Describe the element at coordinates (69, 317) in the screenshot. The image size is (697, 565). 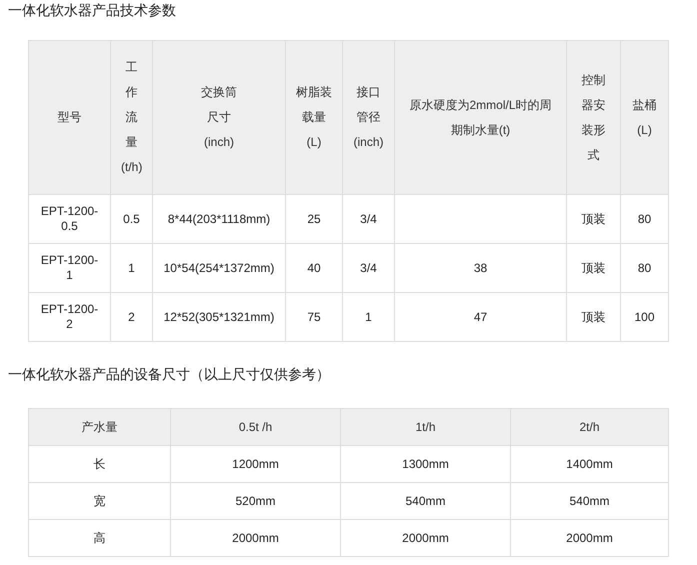
I see `table-cell: EPT-1200-2` at that location.